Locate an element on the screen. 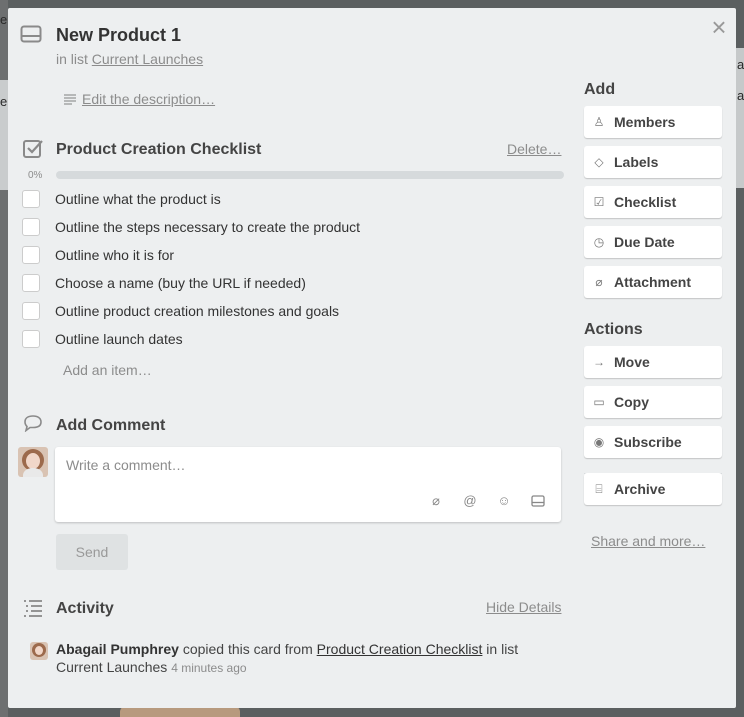 The width and height of the screenshot is (744, 717). checklist-item: Outline what the product is is located at coordinates (121, 199).